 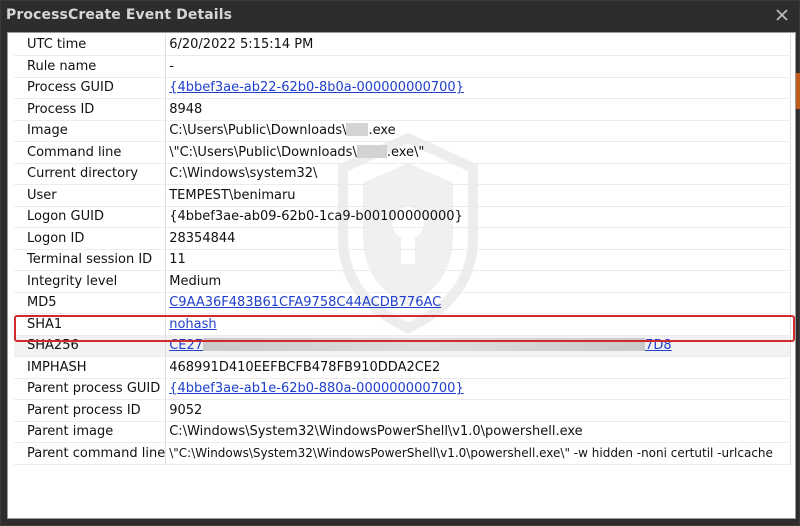 What do you see at coordinates (263, 152) in the screenshot?
I see `value-prefix: \"C:\Users\Public\Downloads\` at bounding box center [263, 152].